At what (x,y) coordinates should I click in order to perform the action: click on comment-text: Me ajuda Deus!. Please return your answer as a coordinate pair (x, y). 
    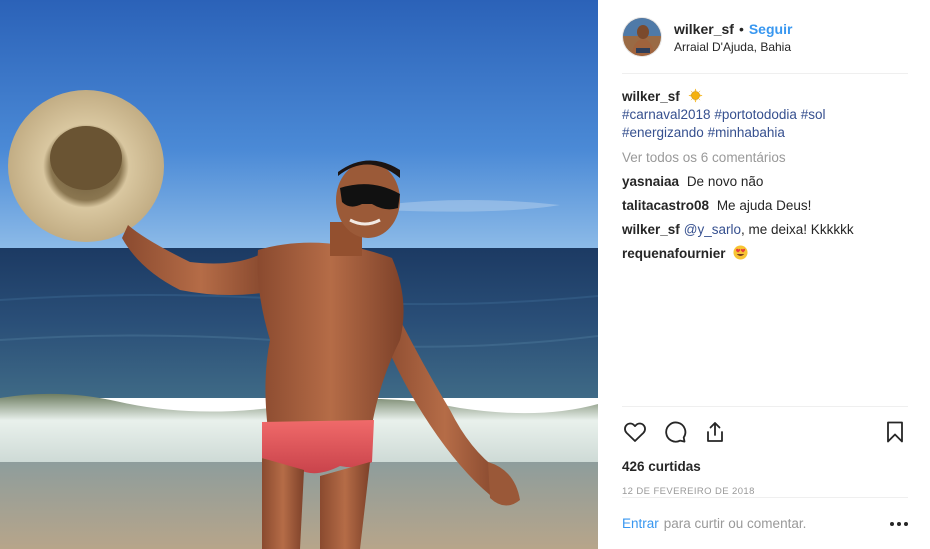
    Looking at the image, I should click on (764, 205).